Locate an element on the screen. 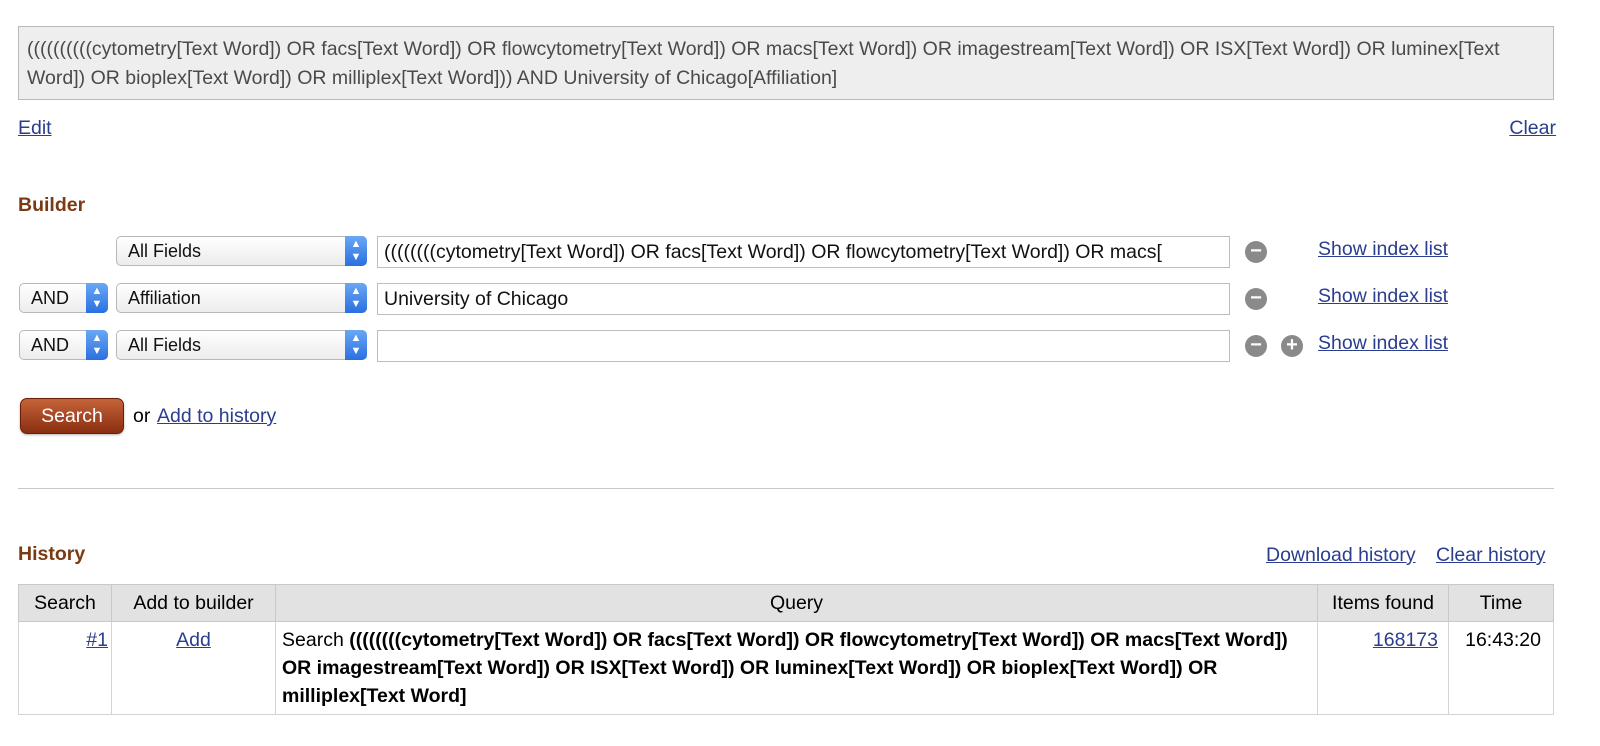 This screenshot has height=746, width=1600. search-number-link: #1 is located at coordinates (97, 640).